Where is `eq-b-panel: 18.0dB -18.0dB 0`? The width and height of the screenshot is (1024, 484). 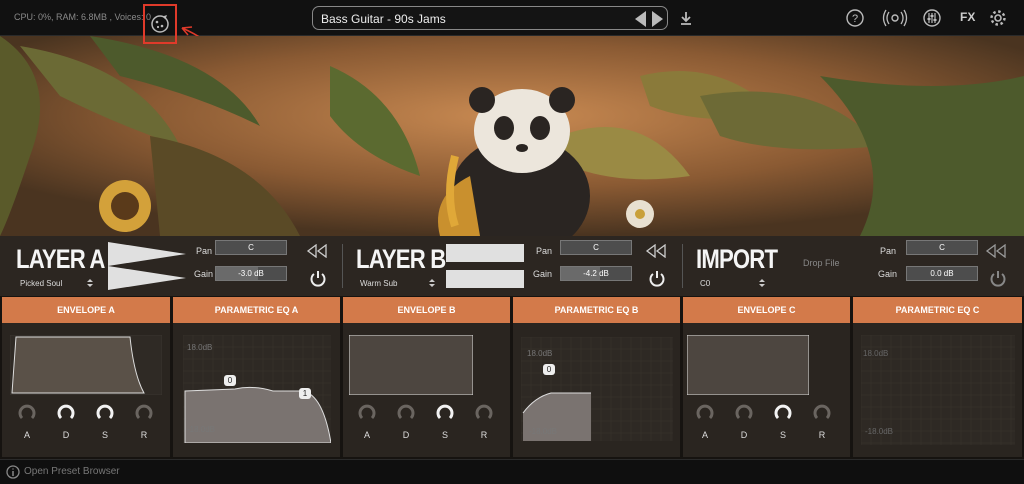
eq-b-panel: 18.0dB -18.0dB 0 is located at coordinates (596, 390).